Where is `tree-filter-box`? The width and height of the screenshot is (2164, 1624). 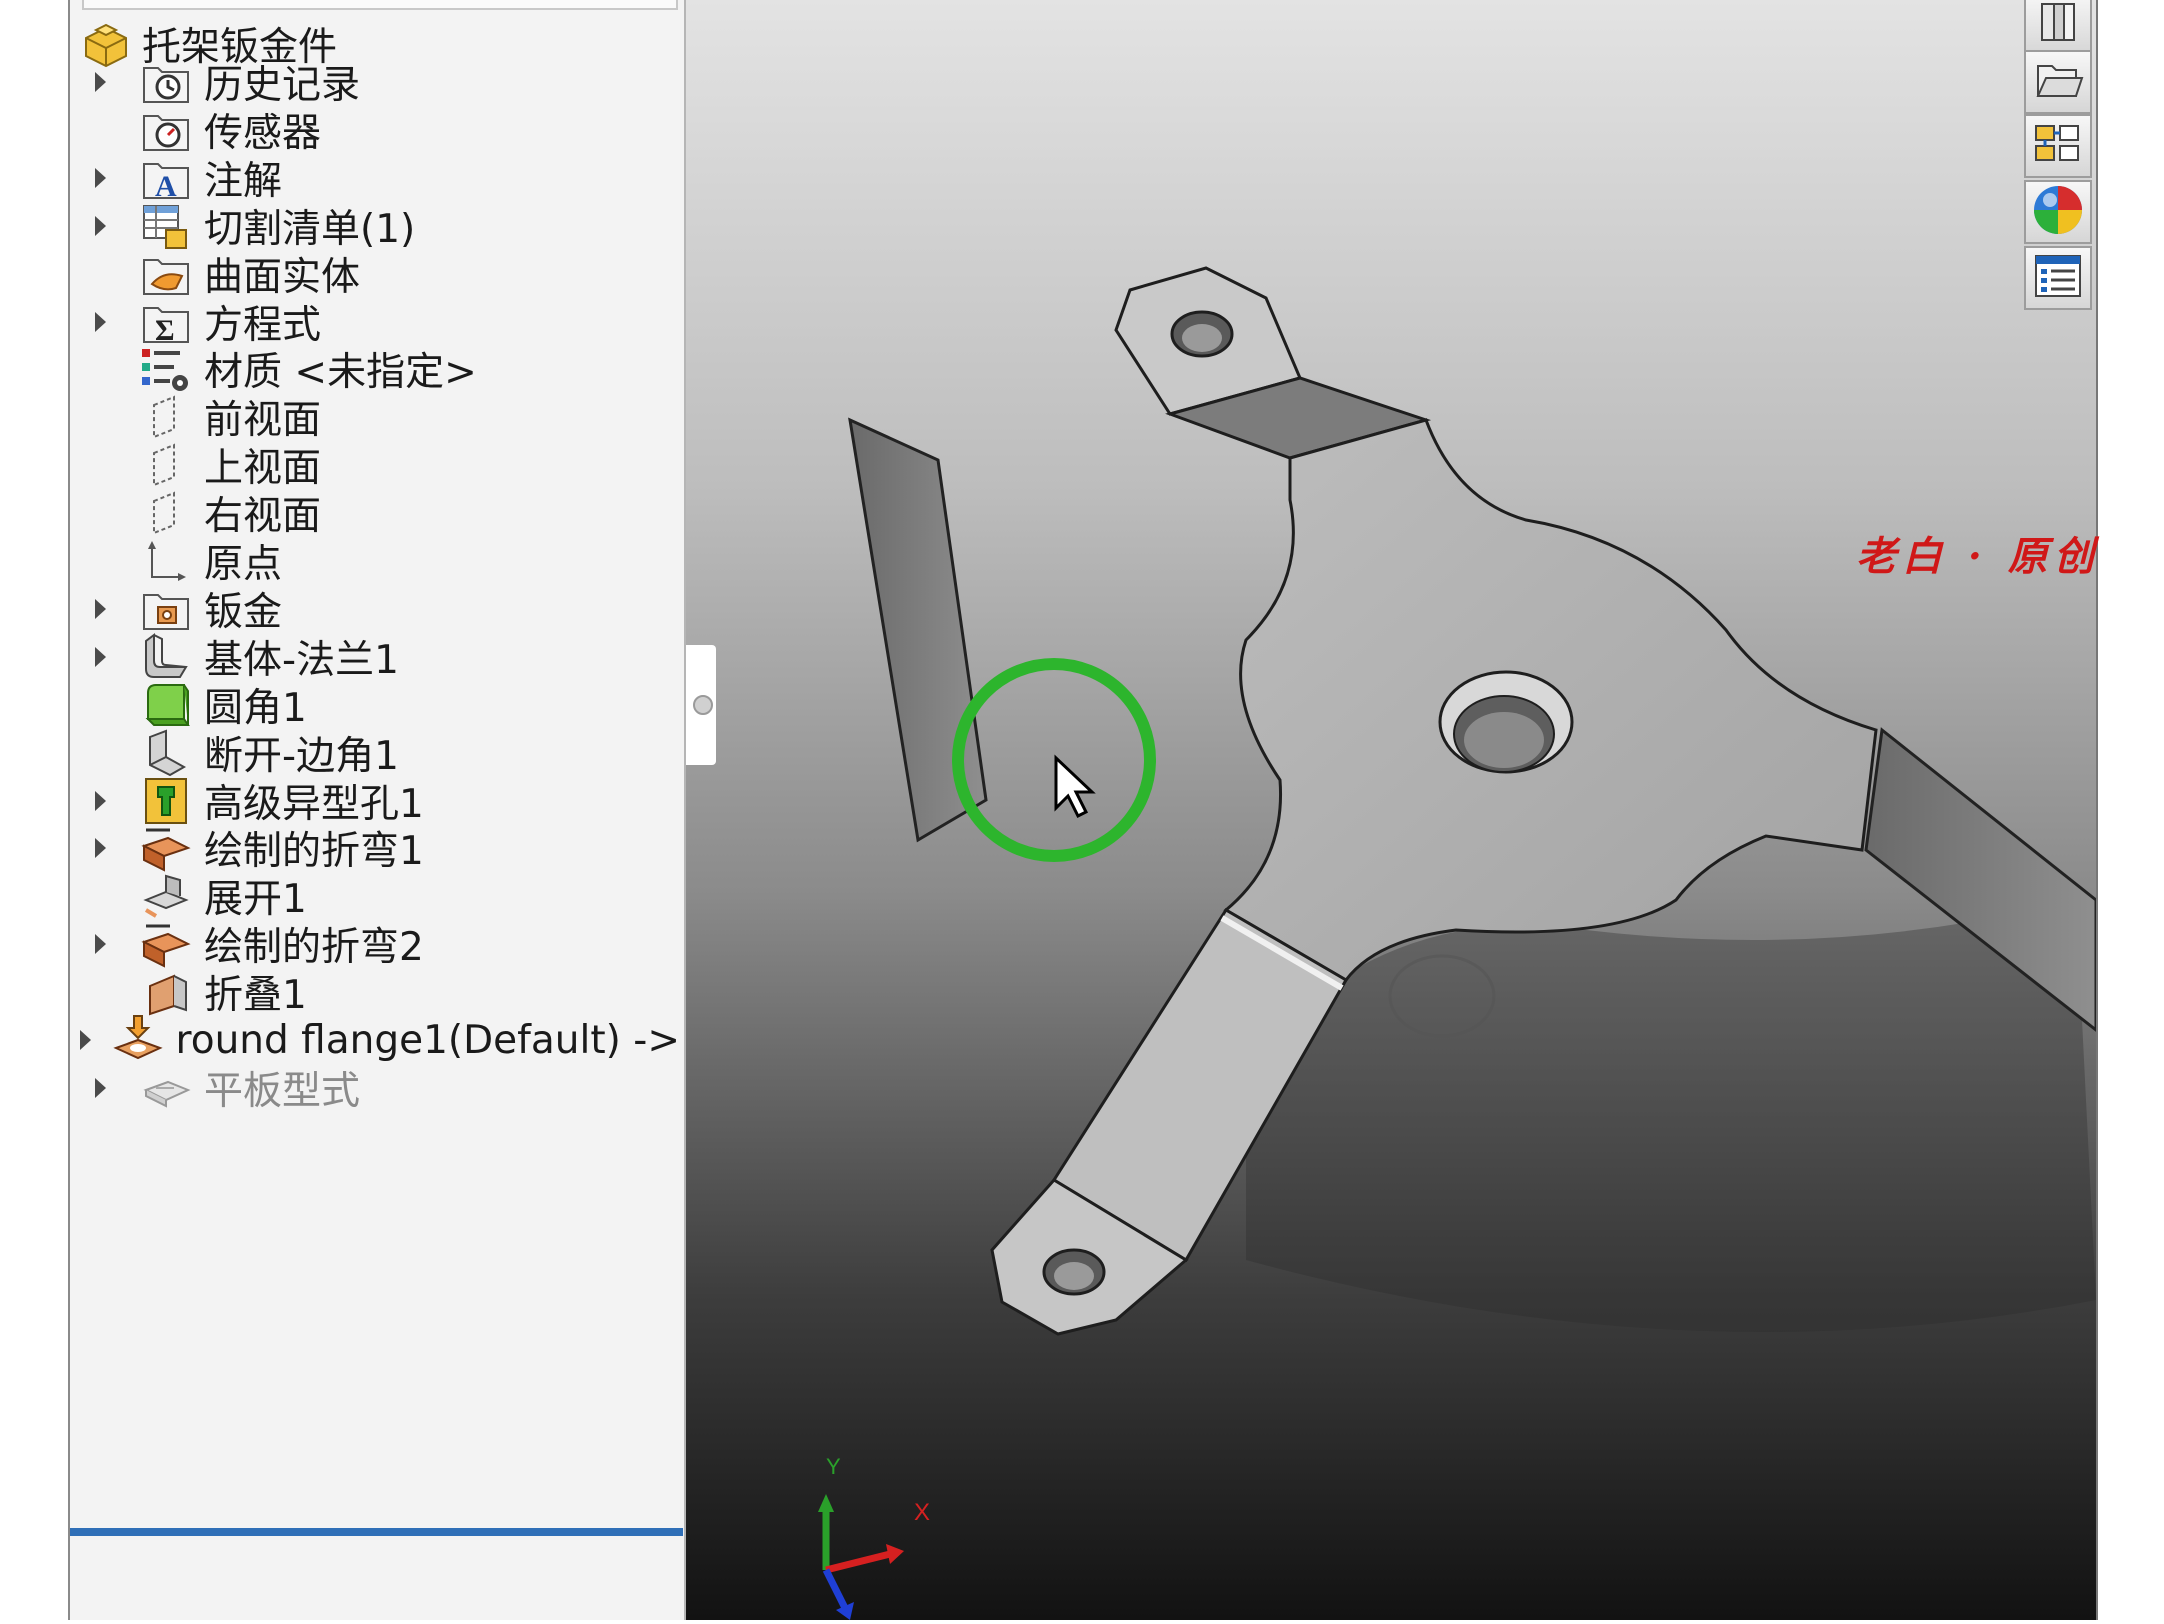 tree-filter-box is located at coordinates (380, 5).